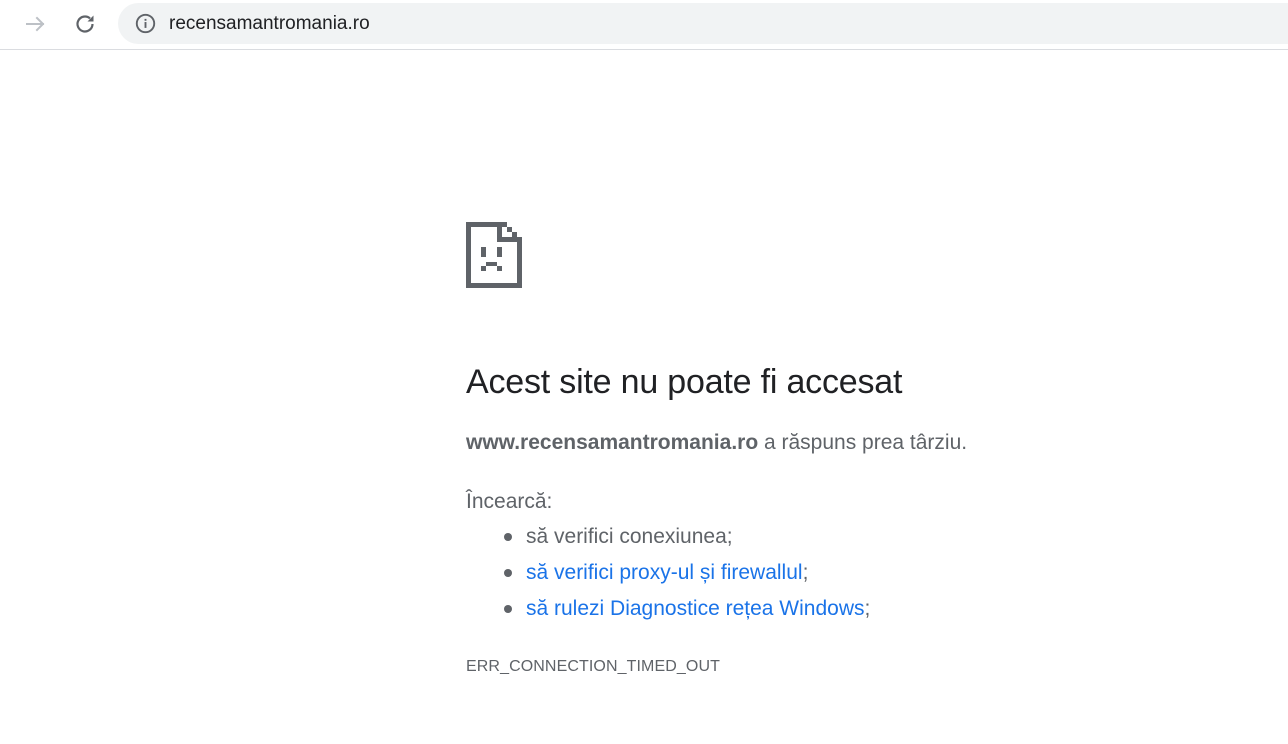  What do you see at coordinates (269, 23) in the screenshot?
I see `url-text: recensamantromania.ro` at bounding box center [269, 23].